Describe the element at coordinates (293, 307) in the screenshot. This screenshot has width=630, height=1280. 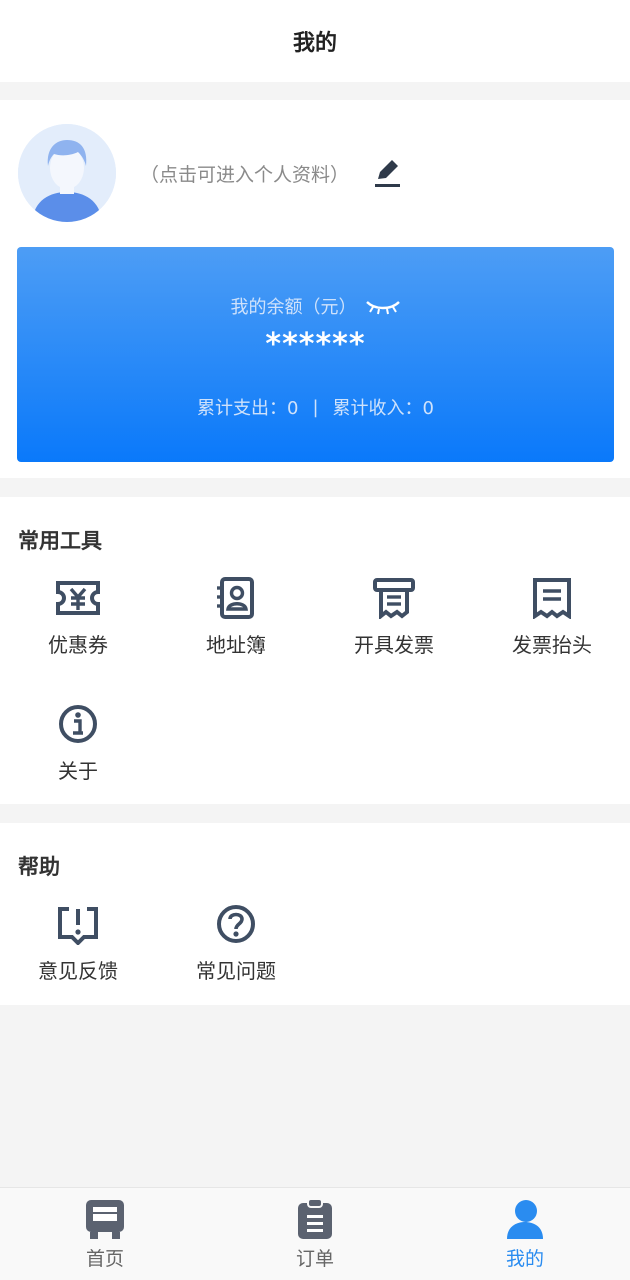
I see `balance-label: 我的余额（元）` at that location.